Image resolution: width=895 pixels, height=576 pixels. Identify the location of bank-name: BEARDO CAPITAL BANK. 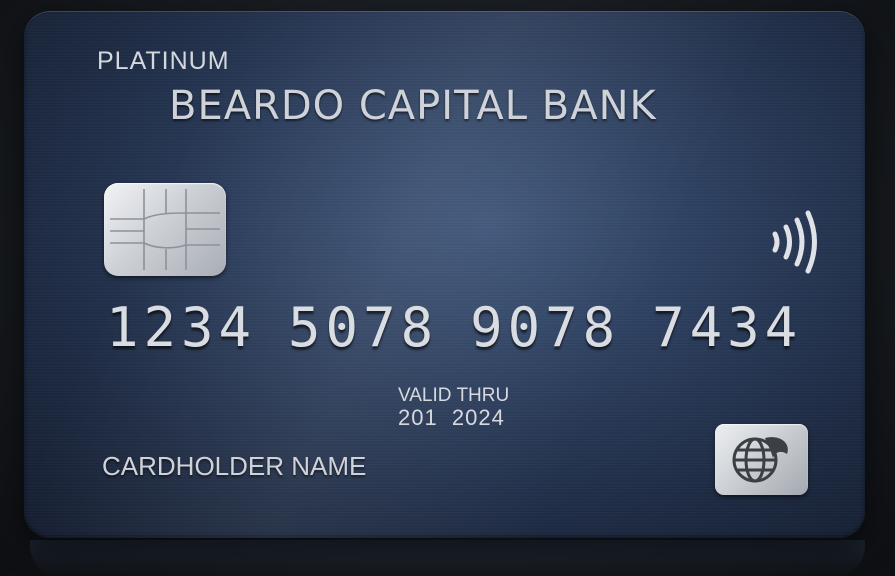
(413, 106).